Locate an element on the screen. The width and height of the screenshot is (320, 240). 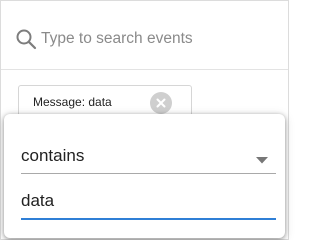
filter-value-field is located at coordinates (148, 202).